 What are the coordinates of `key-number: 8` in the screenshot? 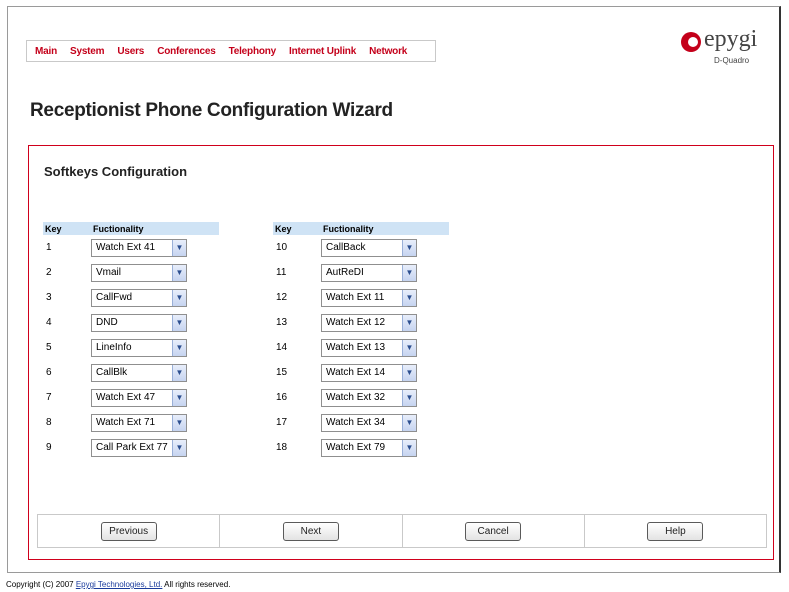 It's located at (49, 422).